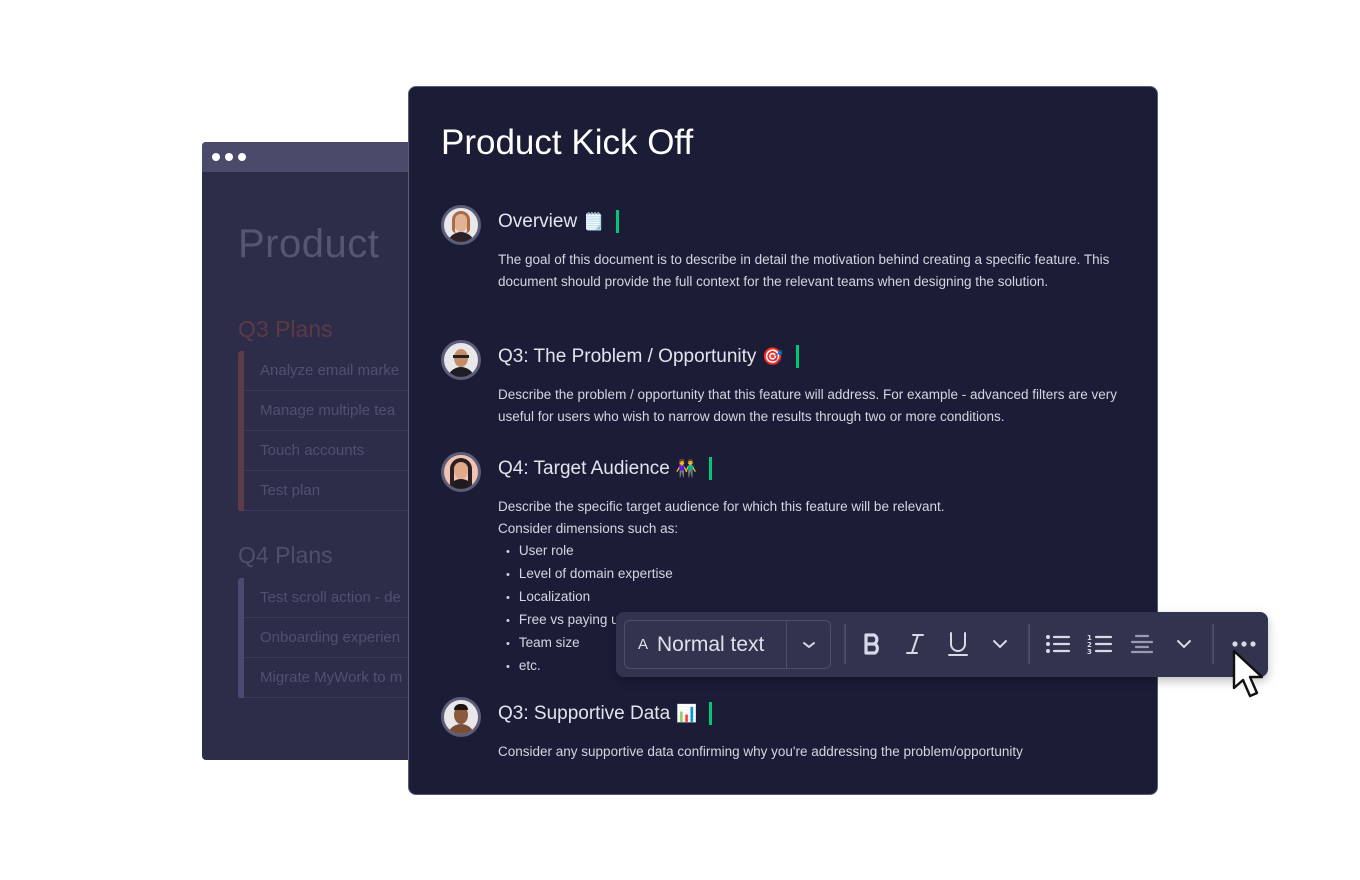 The image size is (1360, 880). What do you see at coordinates (822, 574) in the screenshot?
I see `list-item: Level of domain expertise` at bounding box center [822, 574].